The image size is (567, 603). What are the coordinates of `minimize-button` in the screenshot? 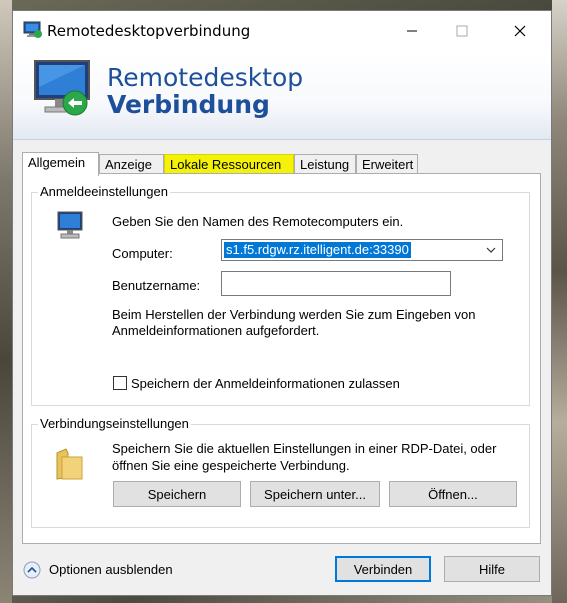 It's located at (412, 31).